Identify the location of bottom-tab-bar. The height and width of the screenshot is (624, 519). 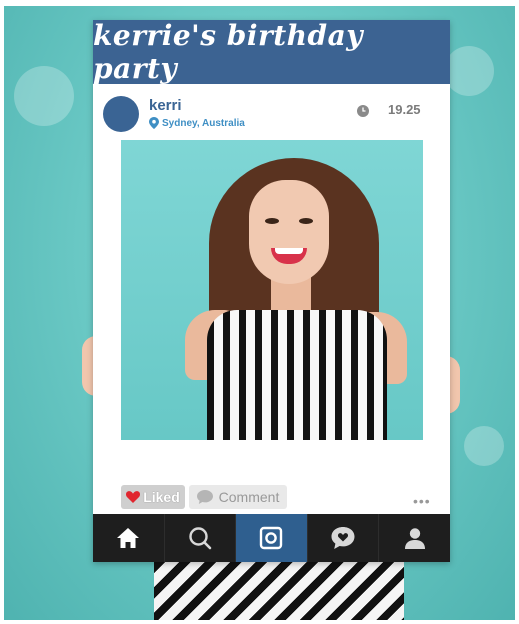
(271, 538).